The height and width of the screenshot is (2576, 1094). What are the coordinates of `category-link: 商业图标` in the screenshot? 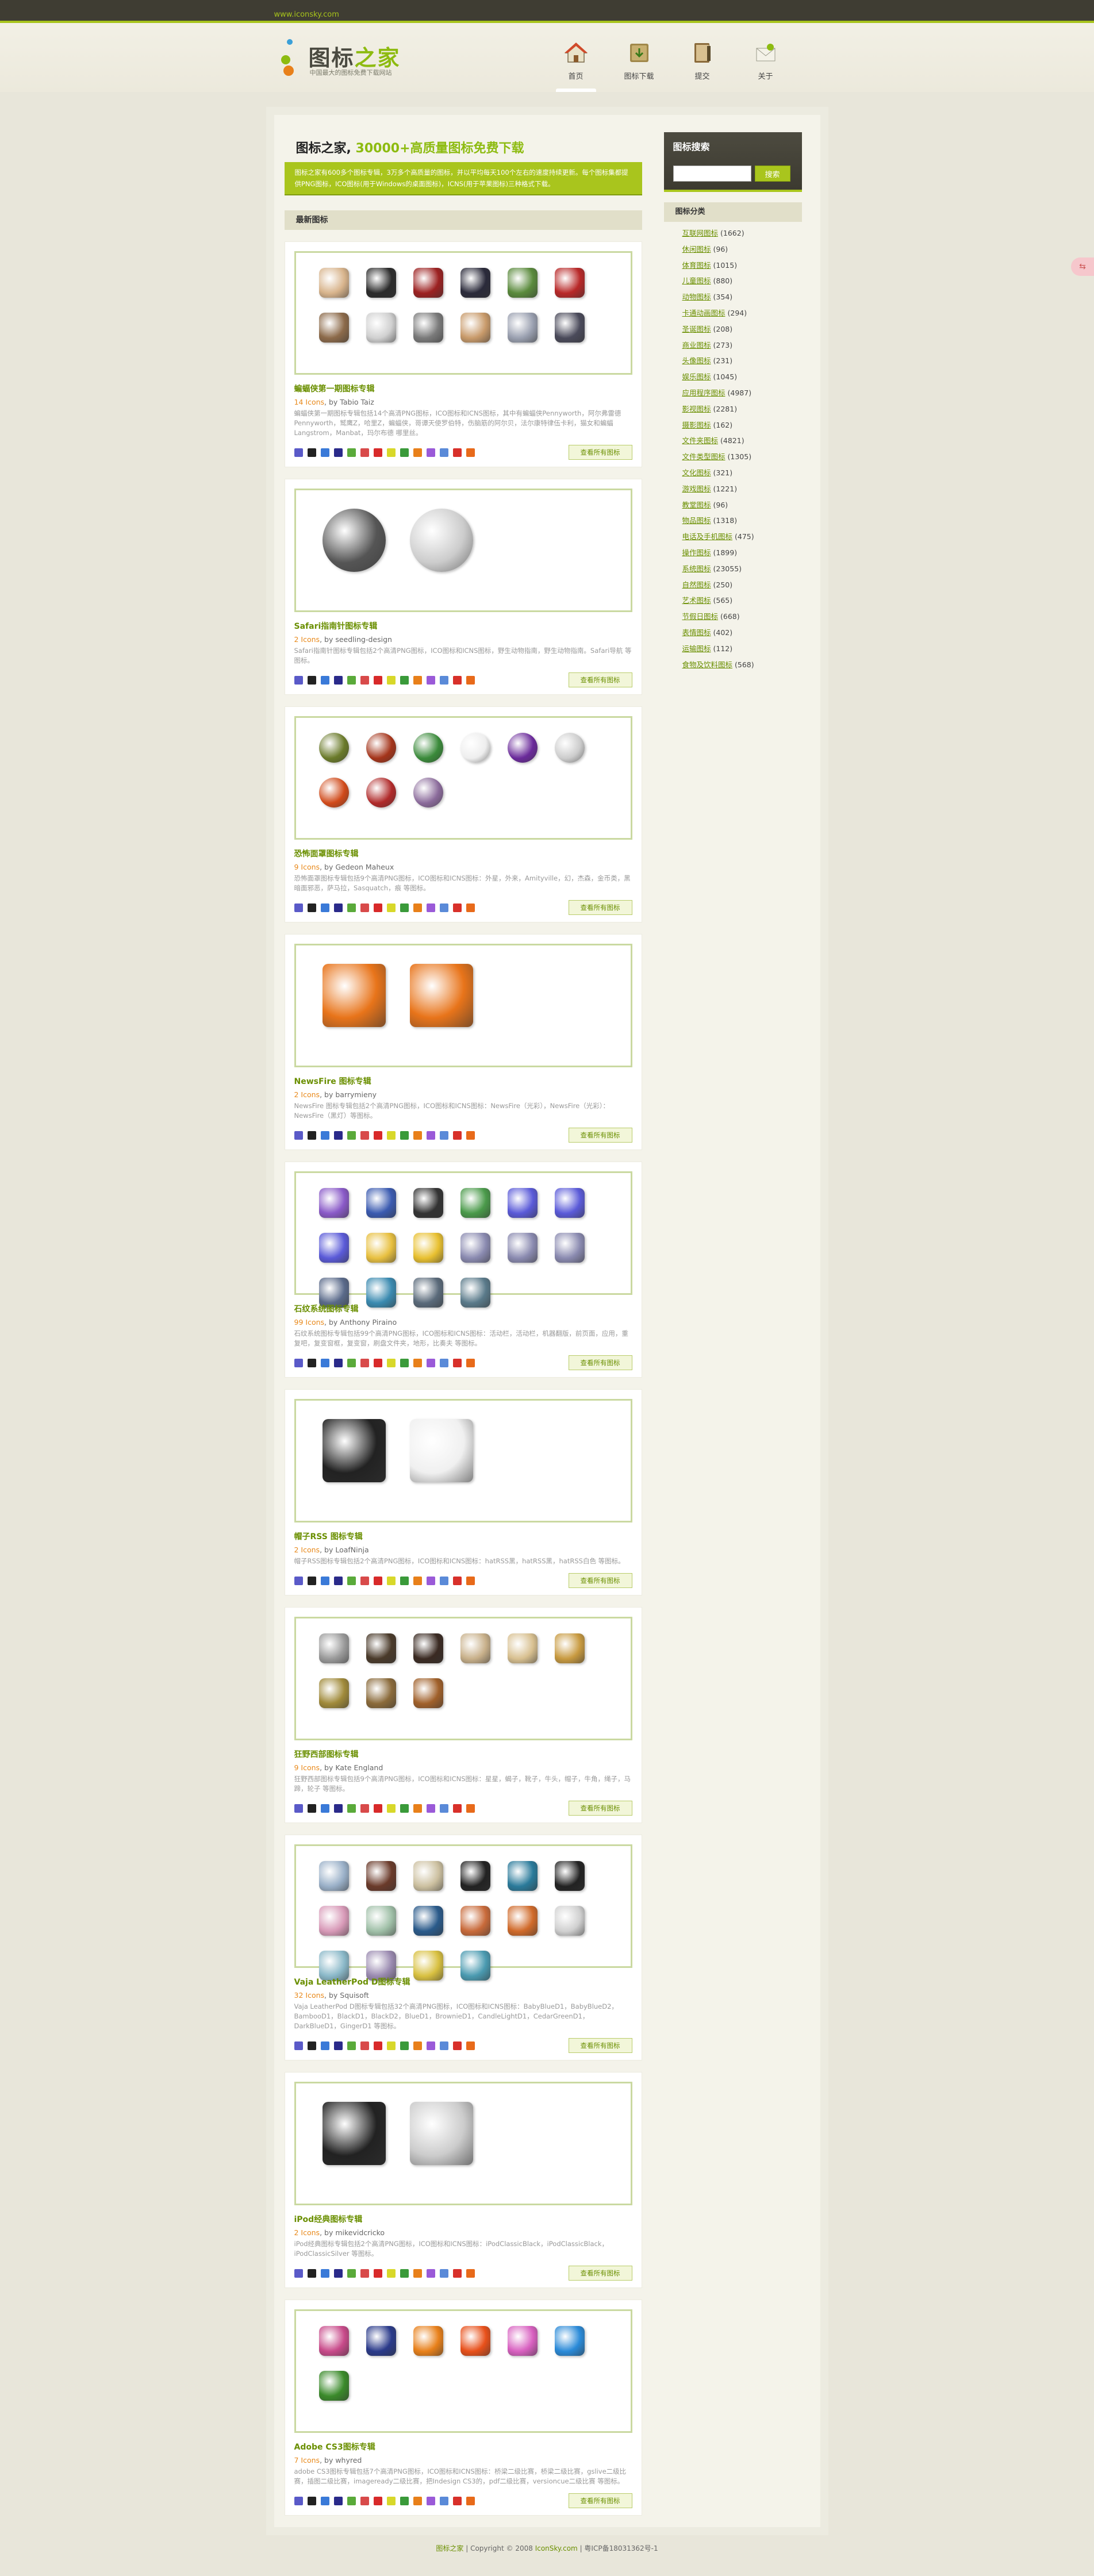 It's located at (696, 345).